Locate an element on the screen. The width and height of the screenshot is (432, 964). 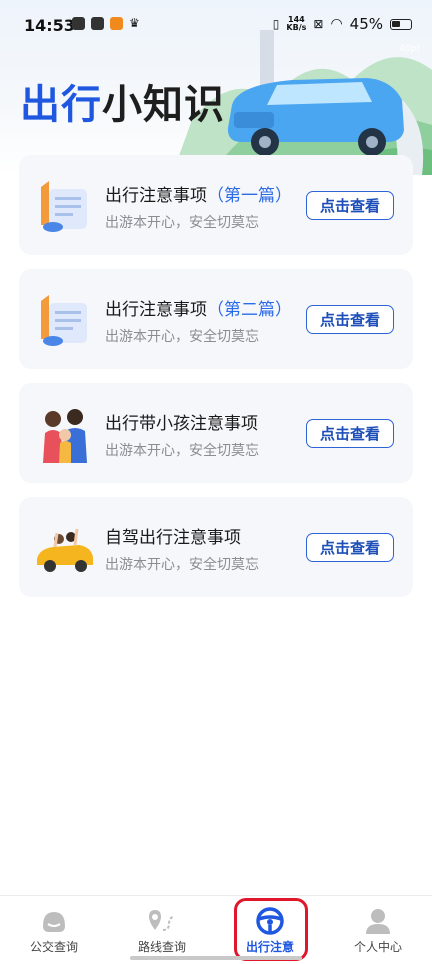
net-speed: 144 KB/s is located at coordinates (296, 24).